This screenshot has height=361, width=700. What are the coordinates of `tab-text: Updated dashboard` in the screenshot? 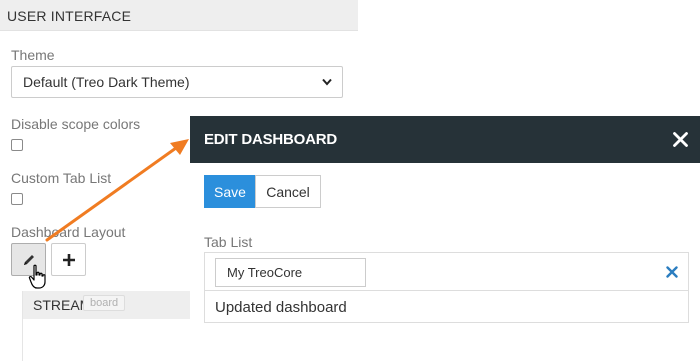 It's located at (281, 307).